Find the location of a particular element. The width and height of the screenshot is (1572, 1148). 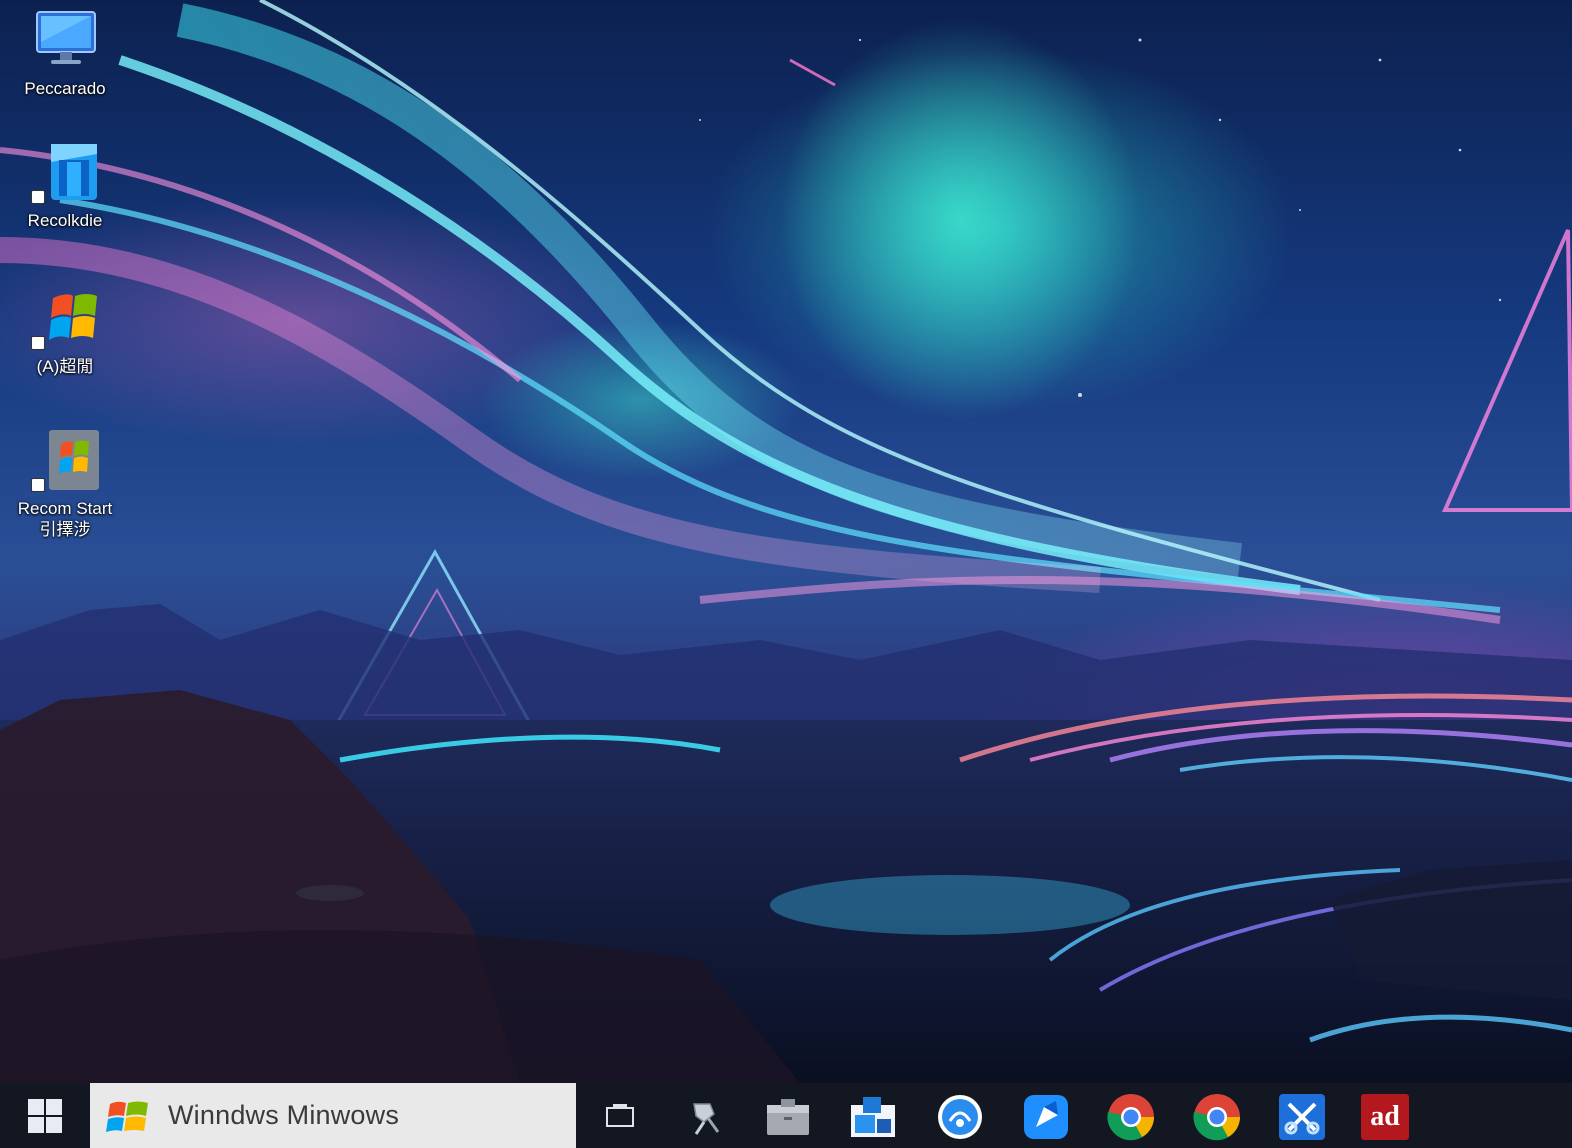

file-cabinet-icon is located at coordinates (788, 1117).